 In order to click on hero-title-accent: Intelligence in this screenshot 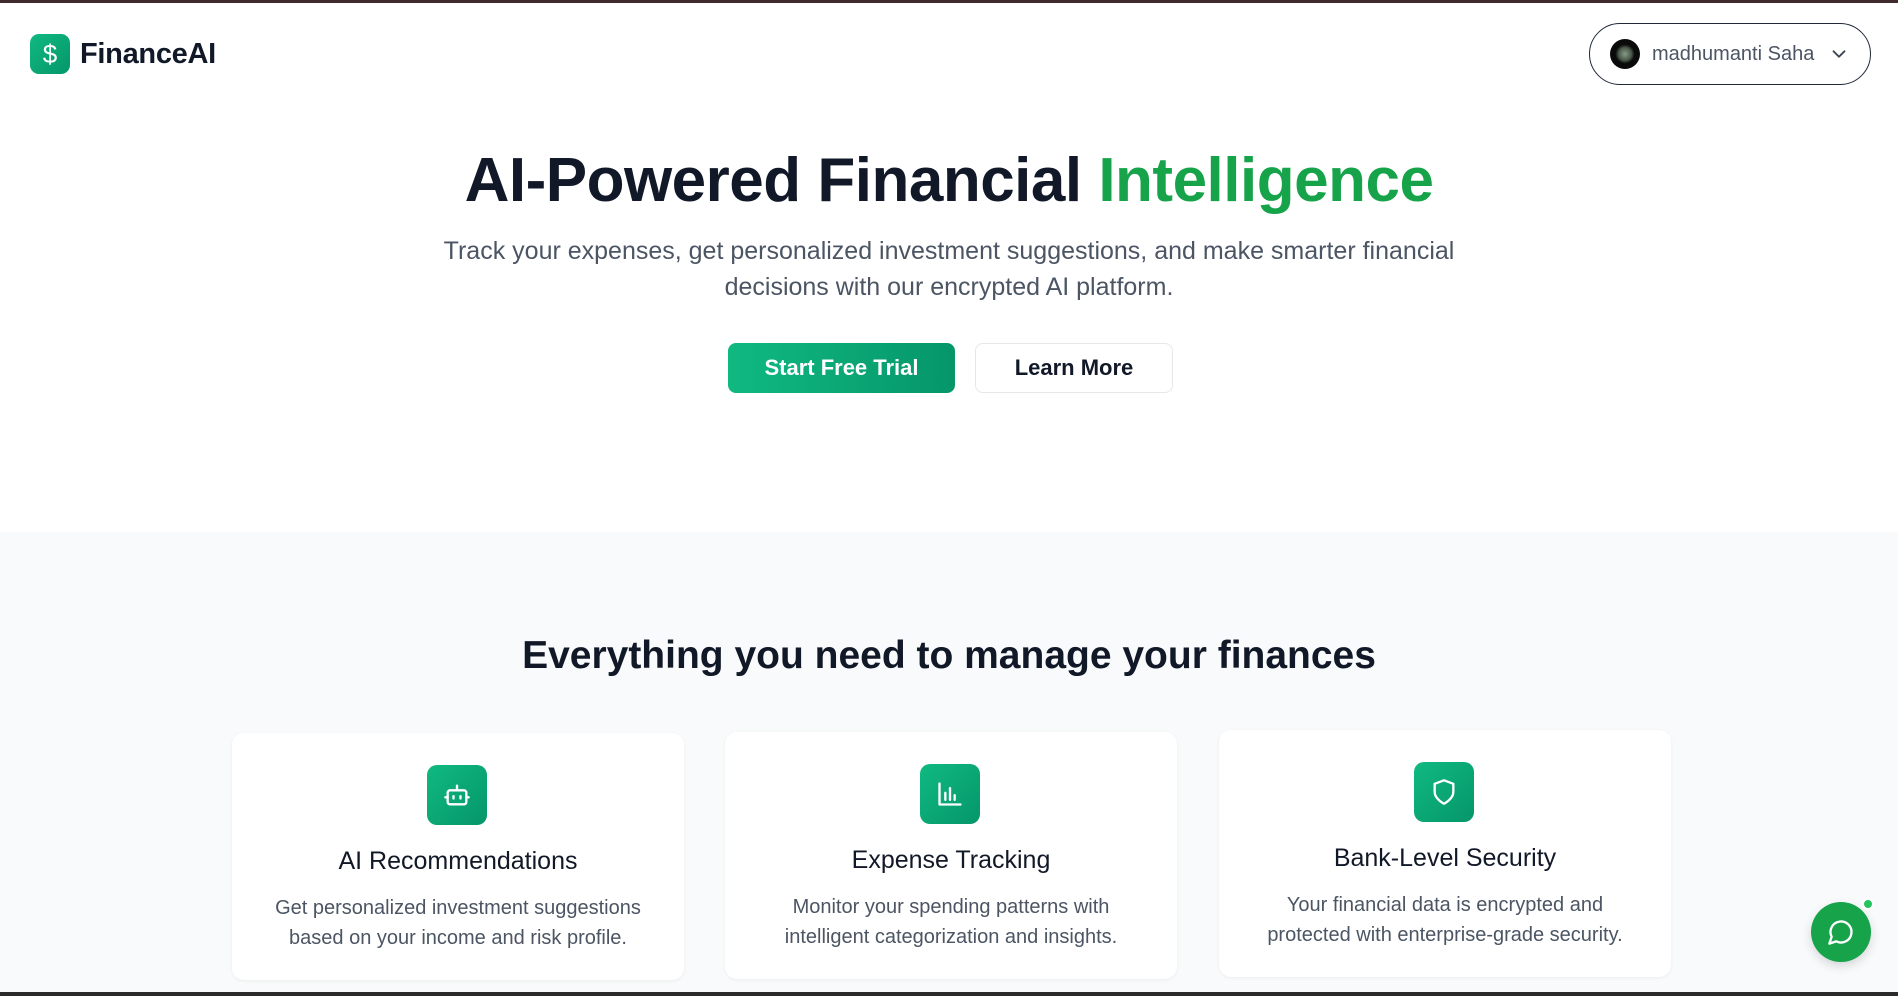, I will do `click(1266, 180)`.